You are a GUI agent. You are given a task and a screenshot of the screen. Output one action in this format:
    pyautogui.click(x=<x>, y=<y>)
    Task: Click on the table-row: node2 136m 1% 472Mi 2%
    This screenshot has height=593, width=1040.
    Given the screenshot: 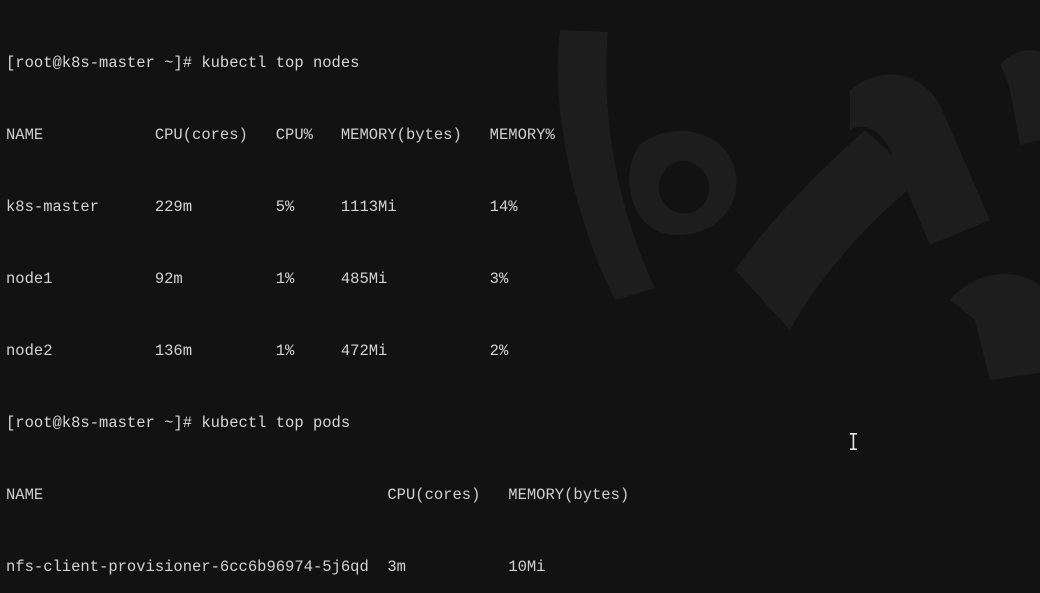 What is the action you would take?
    pyautogui.click(x=257, y=351)
    